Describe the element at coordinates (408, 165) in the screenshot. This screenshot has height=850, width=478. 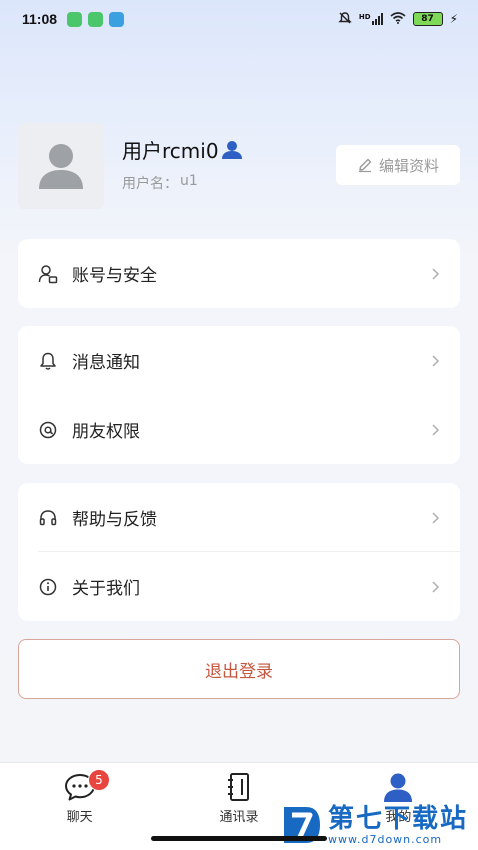
I see `edit-profile-label: 编辑资料` at that location.